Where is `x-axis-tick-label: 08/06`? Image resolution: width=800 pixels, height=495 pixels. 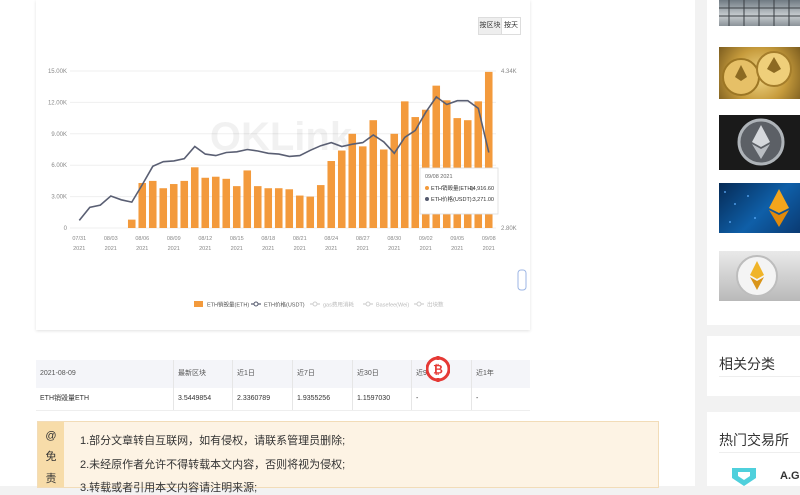 x-axis-tick-label: 08/06 is located at coordinates (142, 239).